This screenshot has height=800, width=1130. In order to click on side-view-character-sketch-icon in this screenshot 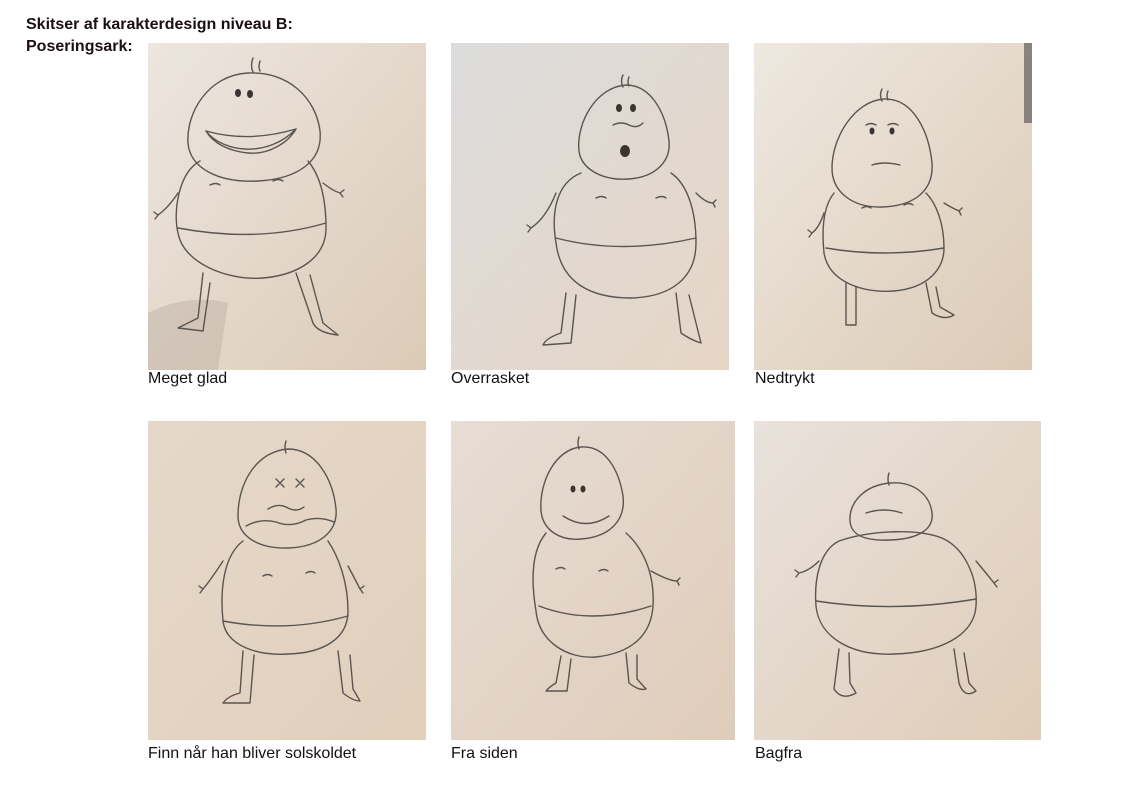, I will do `click(593, 580)`.